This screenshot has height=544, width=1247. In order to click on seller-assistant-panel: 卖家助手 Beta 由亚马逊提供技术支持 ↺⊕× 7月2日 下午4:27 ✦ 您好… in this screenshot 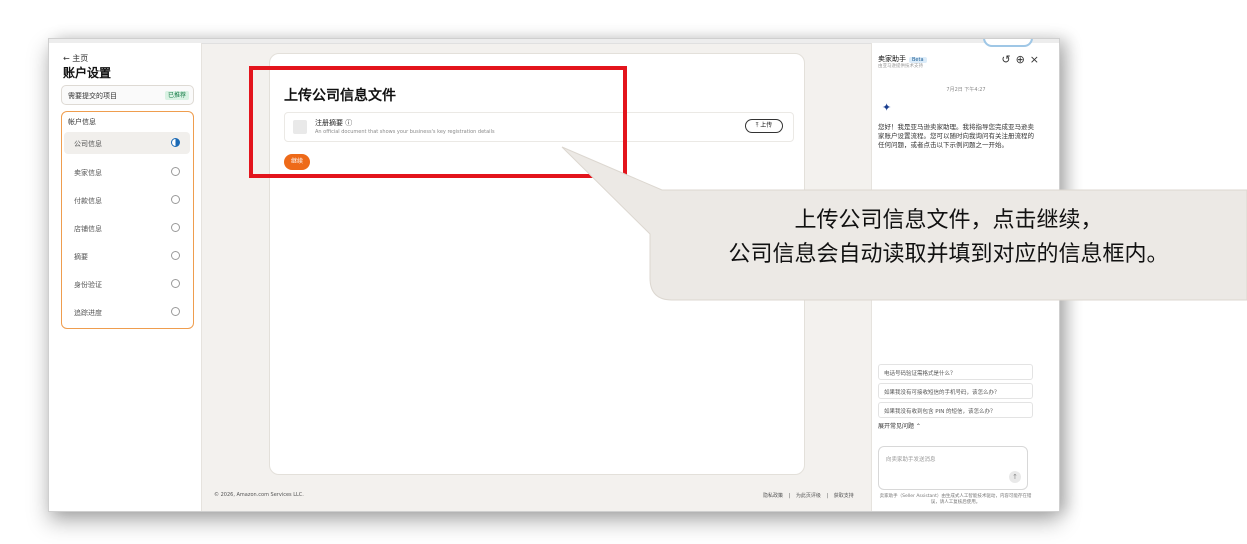, I will do `click(965, 277)`.